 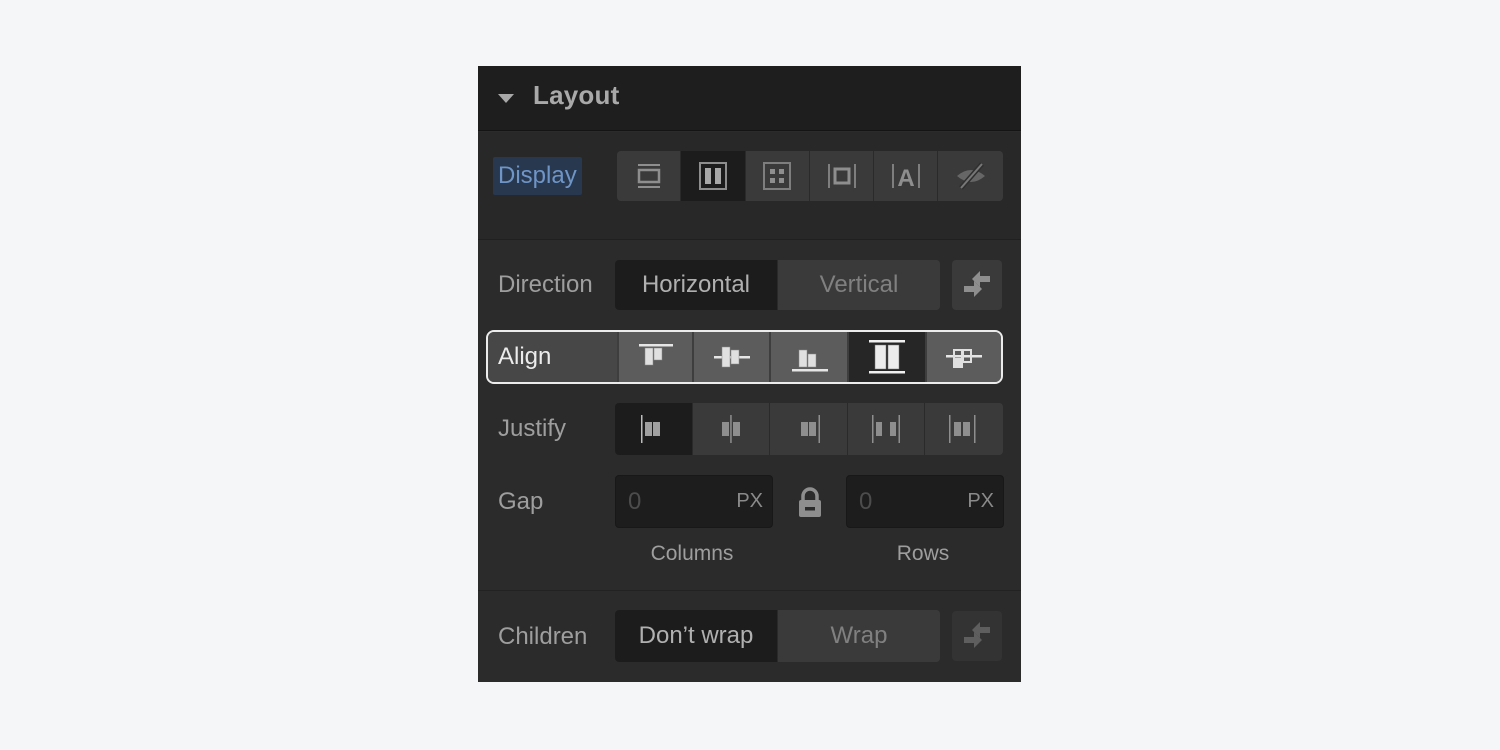 I want to click on display-grid-icon, so click(x=777, y=176).